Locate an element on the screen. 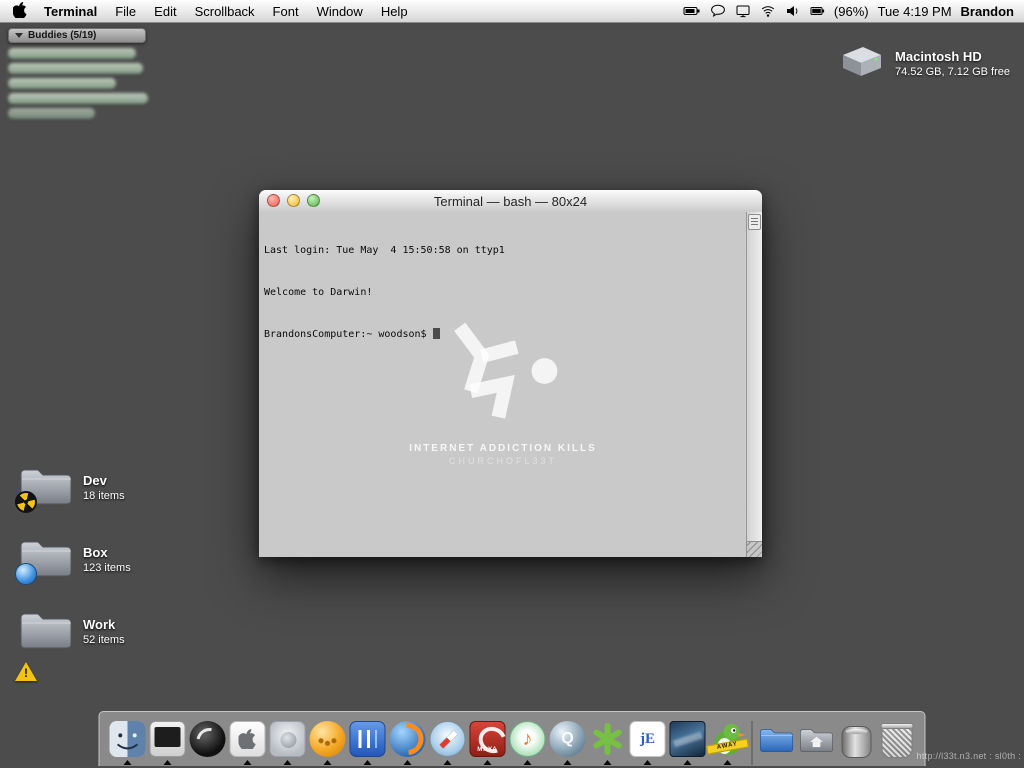 This screenshot has height=768, width=1024. dock-icon-trash is located at coordinates (897, 742).